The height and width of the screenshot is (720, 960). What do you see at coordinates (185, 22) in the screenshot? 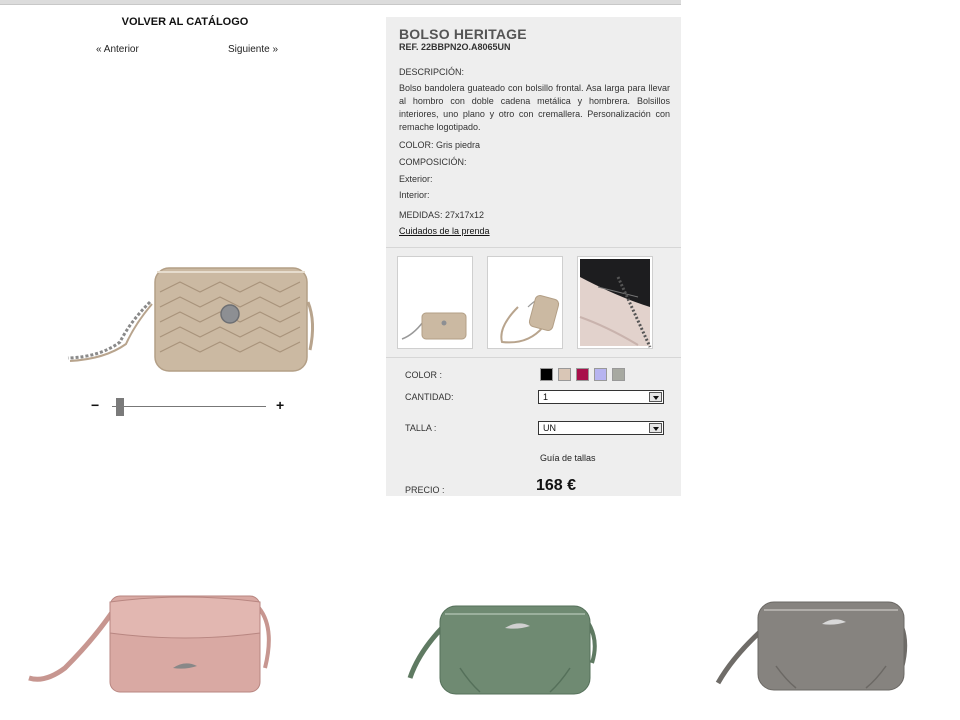
I see `back-to-catalog-link: VOLVER AL CATÁLOGO` at bounding box center [185, 22].